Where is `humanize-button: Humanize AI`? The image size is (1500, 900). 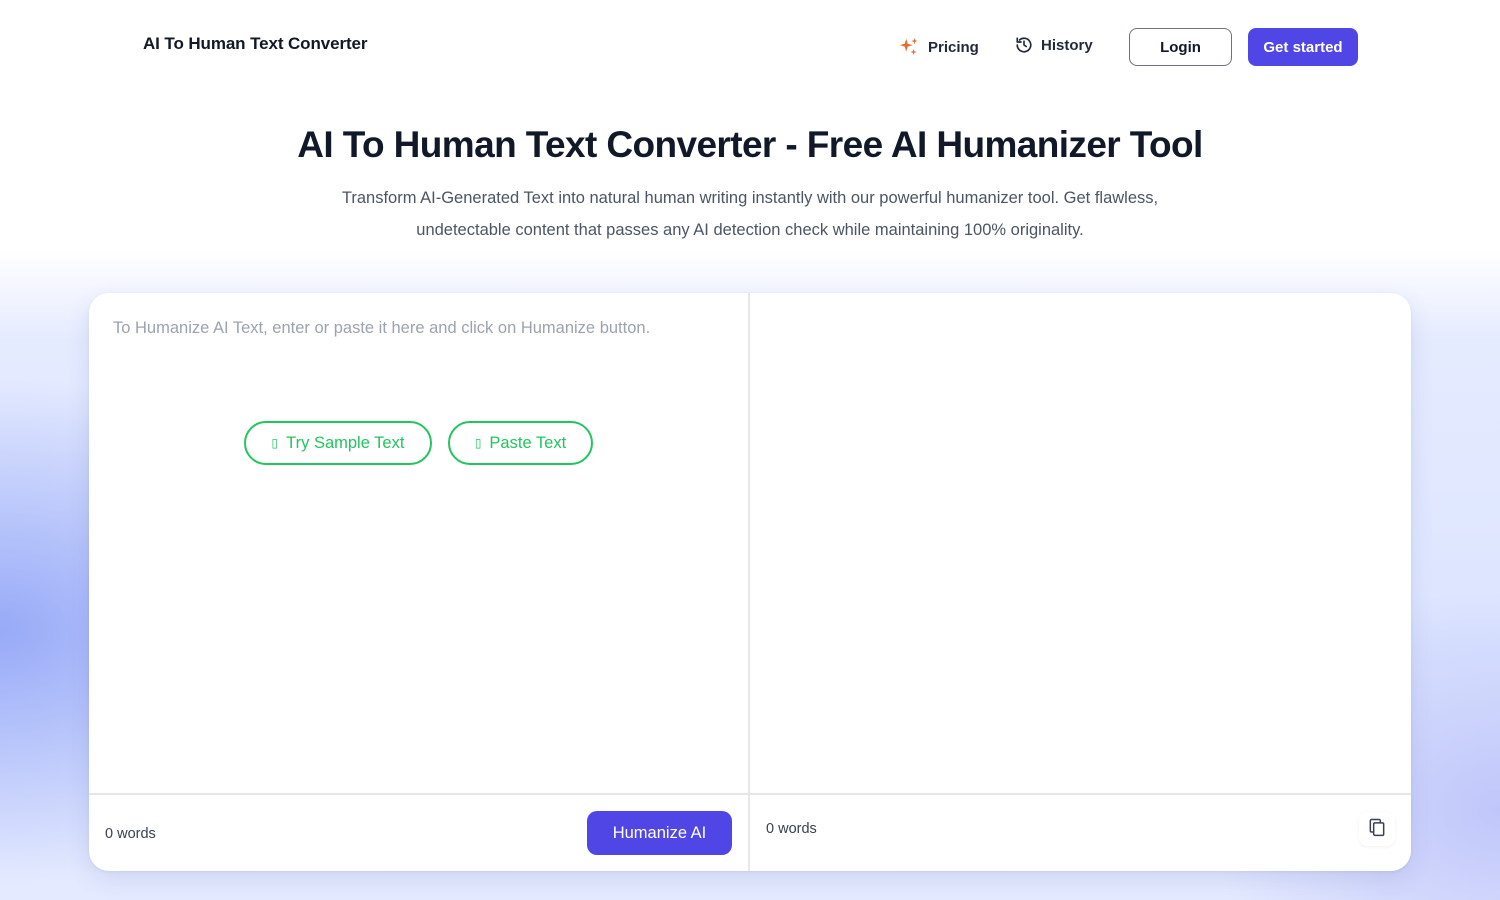
humanize-button: Humanize AI is located at coordinates (659, 833).